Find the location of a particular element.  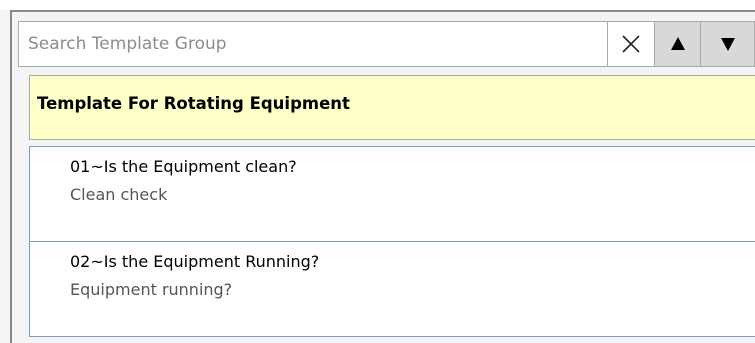

search-bar is located at coordinates (386, 44).